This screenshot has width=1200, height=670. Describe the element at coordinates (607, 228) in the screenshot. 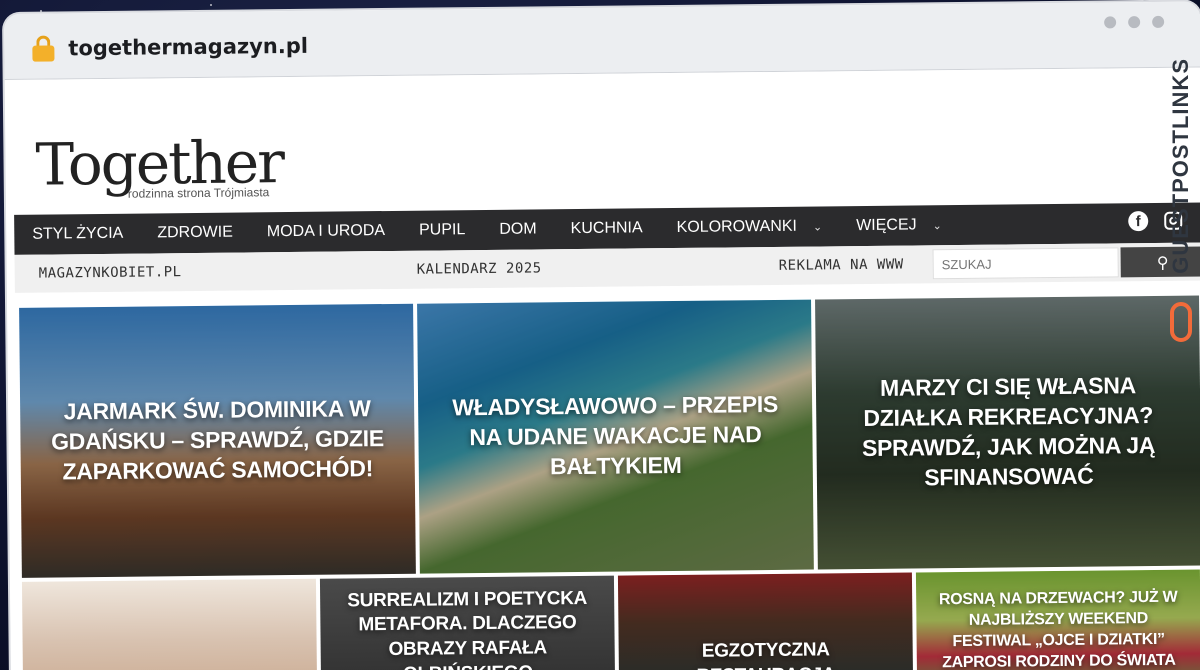

I see `nav-item-kuchnia: KUCHNIA` at that location.